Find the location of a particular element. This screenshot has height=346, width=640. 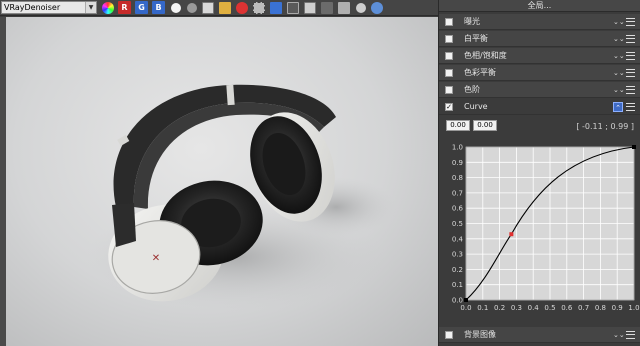

x-tick-label: 0.6 is located at coordinates (567, 308).